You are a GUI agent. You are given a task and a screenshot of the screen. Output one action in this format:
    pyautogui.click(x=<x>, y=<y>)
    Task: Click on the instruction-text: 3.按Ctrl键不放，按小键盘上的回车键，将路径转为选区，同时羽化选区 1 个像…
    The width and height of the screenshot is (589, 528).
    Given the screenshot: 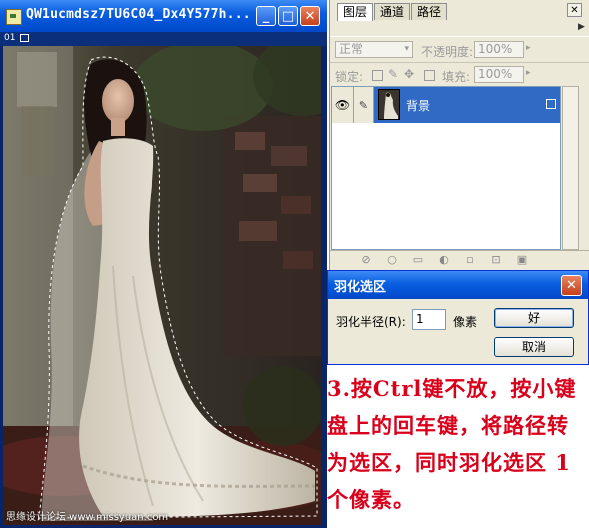 What is the action you would take?
    pyautogui.click(x=452, y=444)
    